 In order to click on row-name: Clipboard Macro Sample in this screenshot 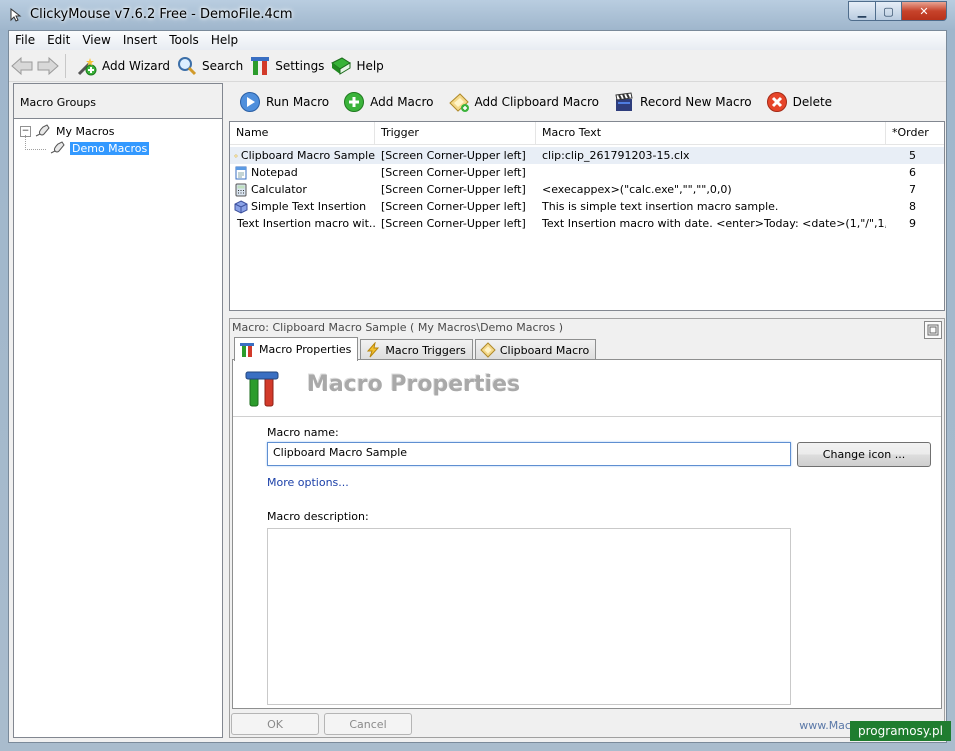, I will do `click(307, 155)`.